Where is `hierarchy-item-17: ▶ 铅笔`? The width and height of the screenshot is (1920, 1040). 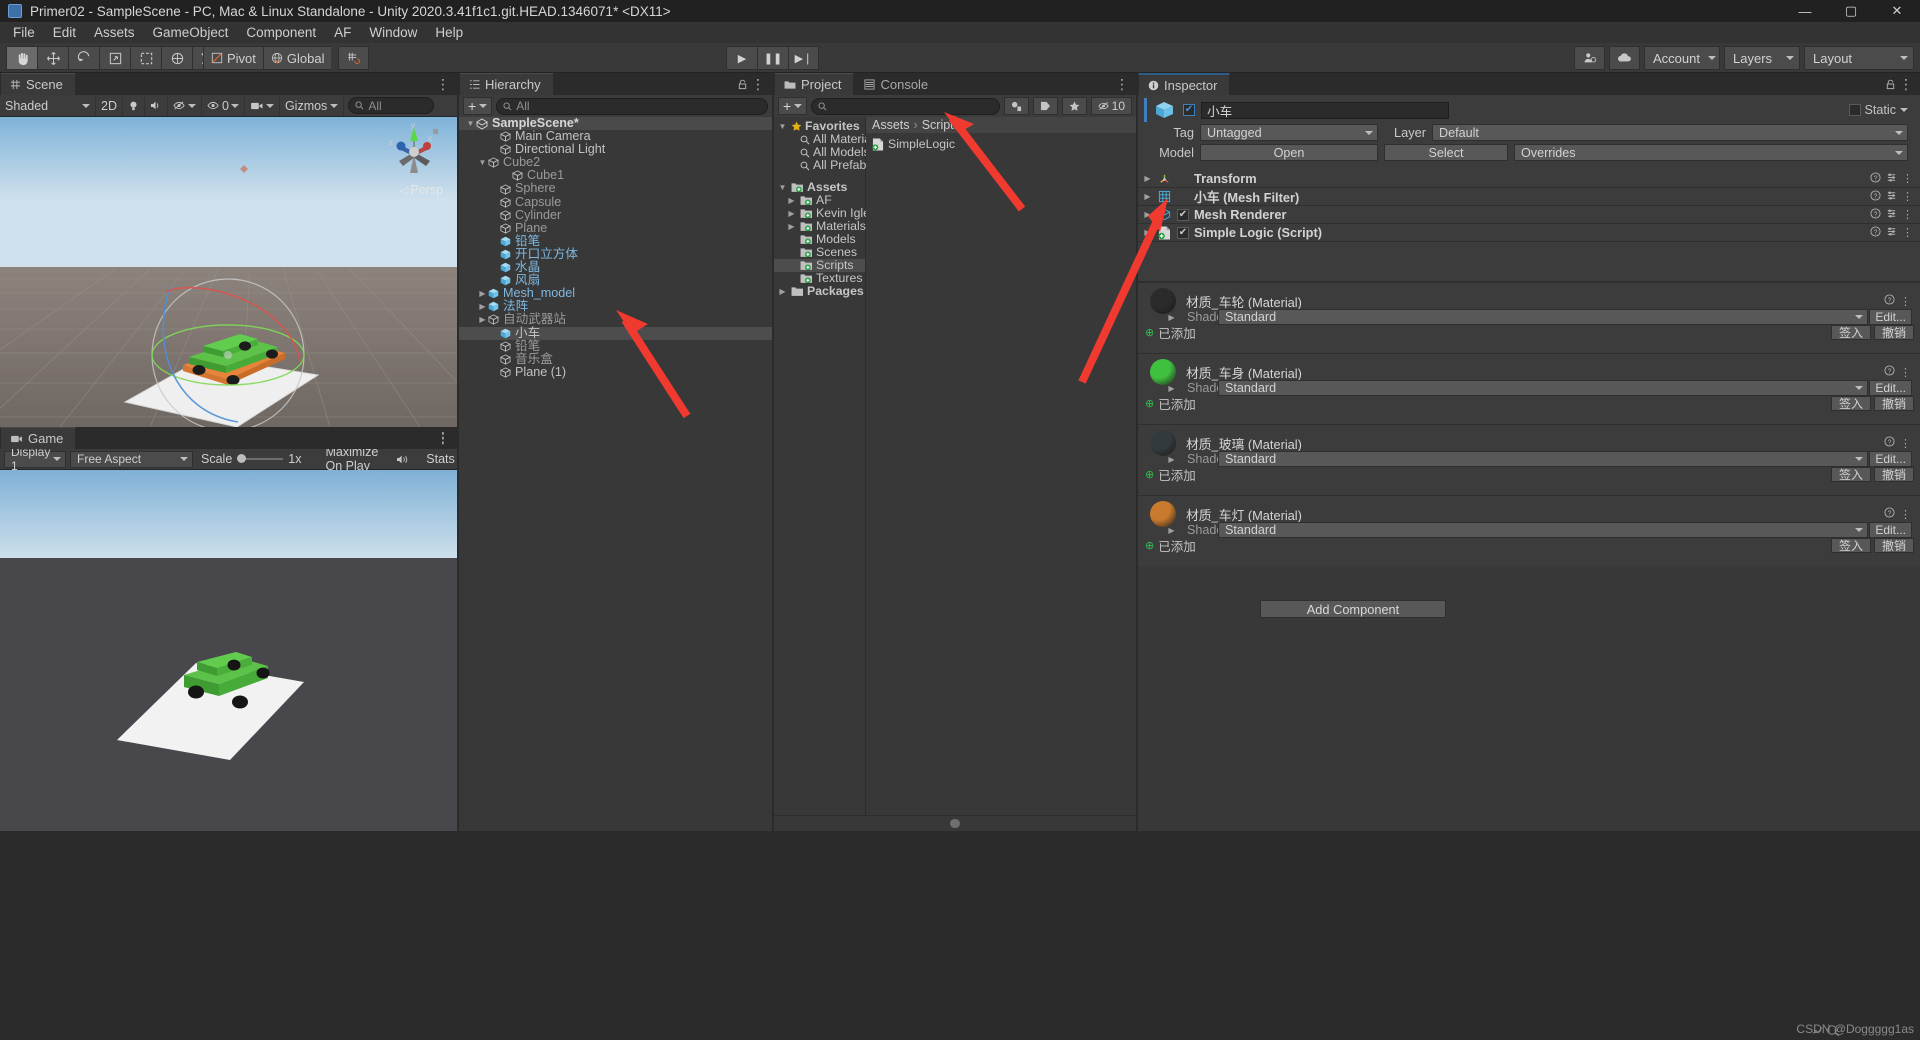 hierarchy-item-17: ▶ 铅笔 is located at coordinates (615, 346).